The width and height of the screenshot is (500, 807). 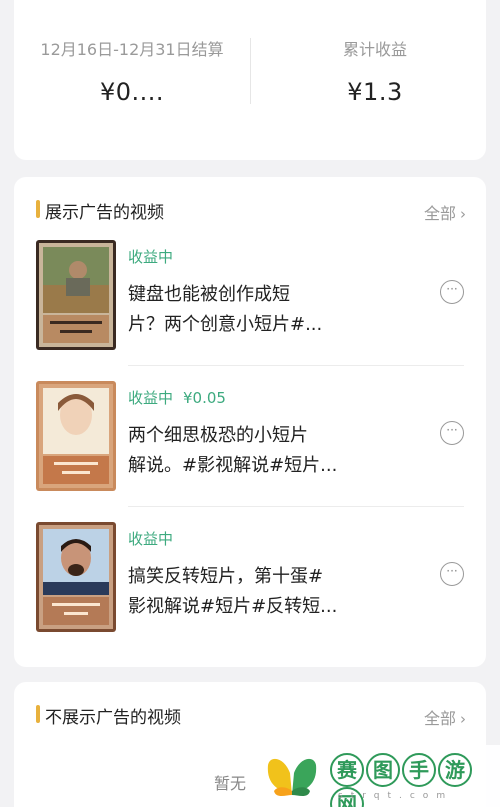 I want to click on status-label: 收益中 ¥0.05, so click(x=177, y=398).